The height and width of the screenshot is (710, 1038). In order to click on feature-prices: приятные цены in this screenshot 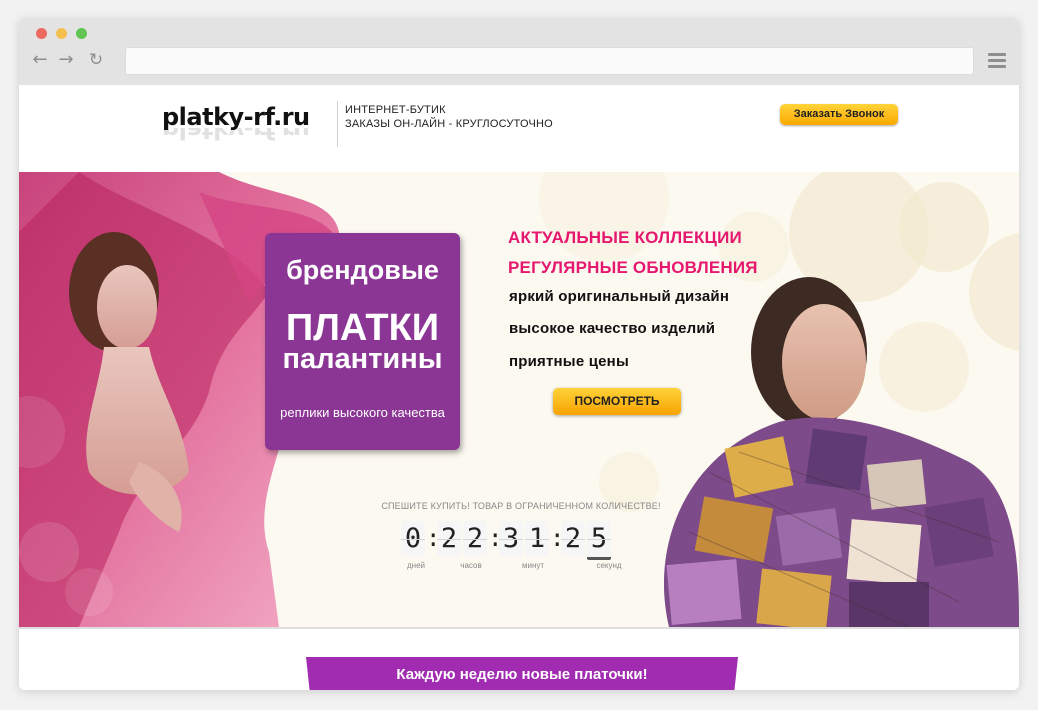, I will do `click(569, 361)`.